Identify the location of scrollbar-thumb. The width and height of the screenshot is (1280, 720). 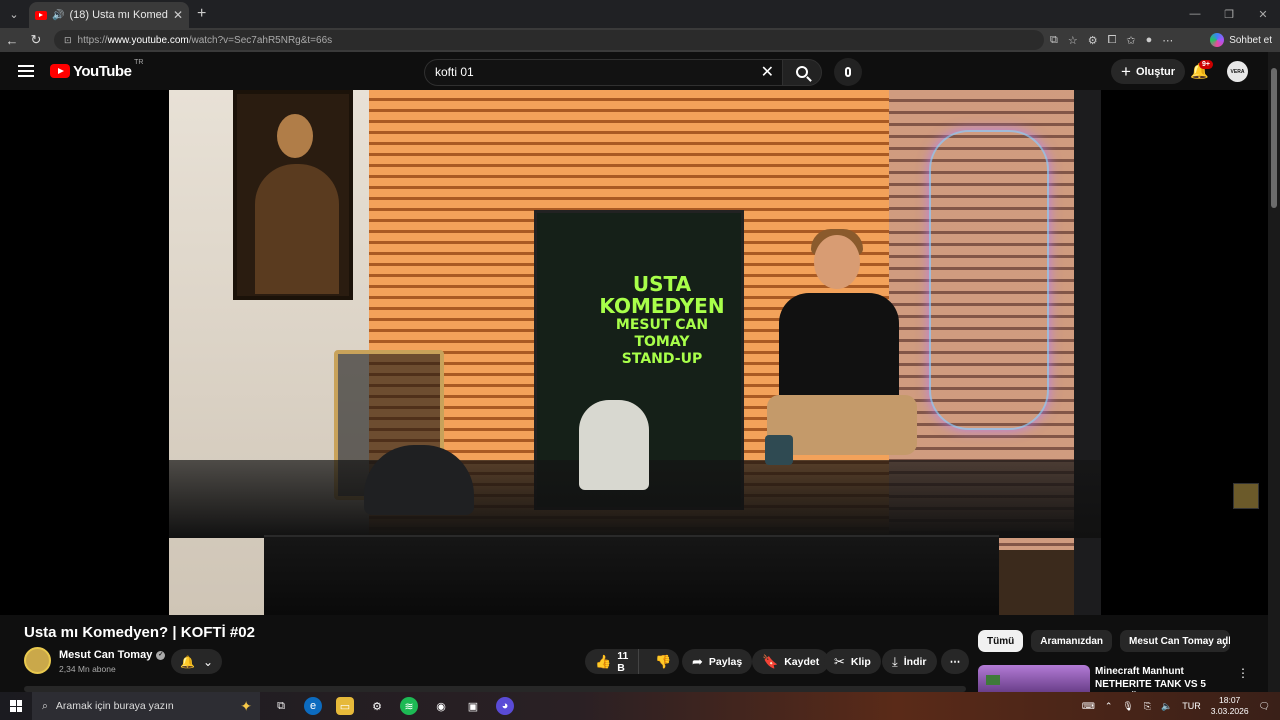
(1274, 138).